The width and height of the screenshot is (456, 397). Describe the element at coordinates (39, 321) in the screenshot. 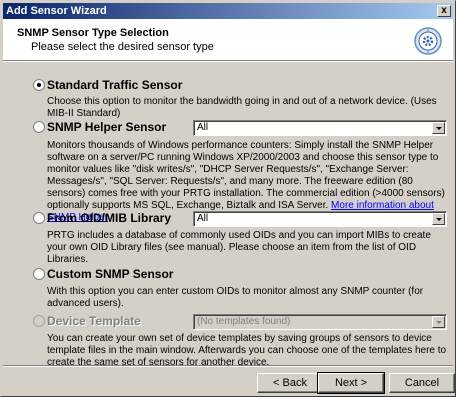

I see `radio-device-template` at that location.